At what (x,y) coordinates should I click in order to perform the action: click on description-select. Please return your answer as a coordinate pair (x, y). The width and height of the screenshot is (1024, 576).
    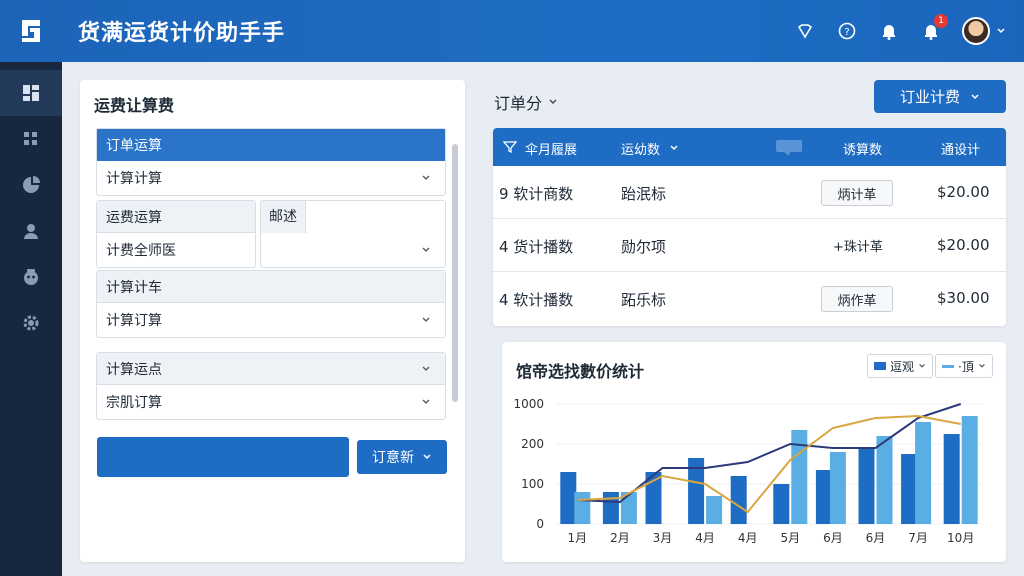
    Looking at the image, I should click on (353, 250).